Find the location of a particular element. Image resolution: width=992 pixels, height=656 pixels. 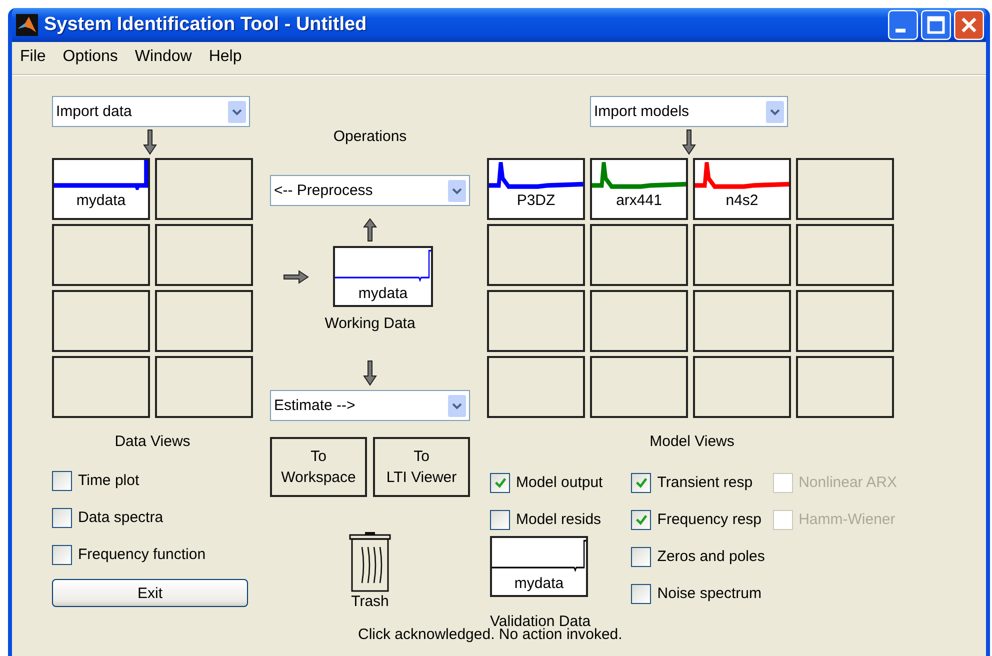

maximize-icon is located at coordinates (936, 25).